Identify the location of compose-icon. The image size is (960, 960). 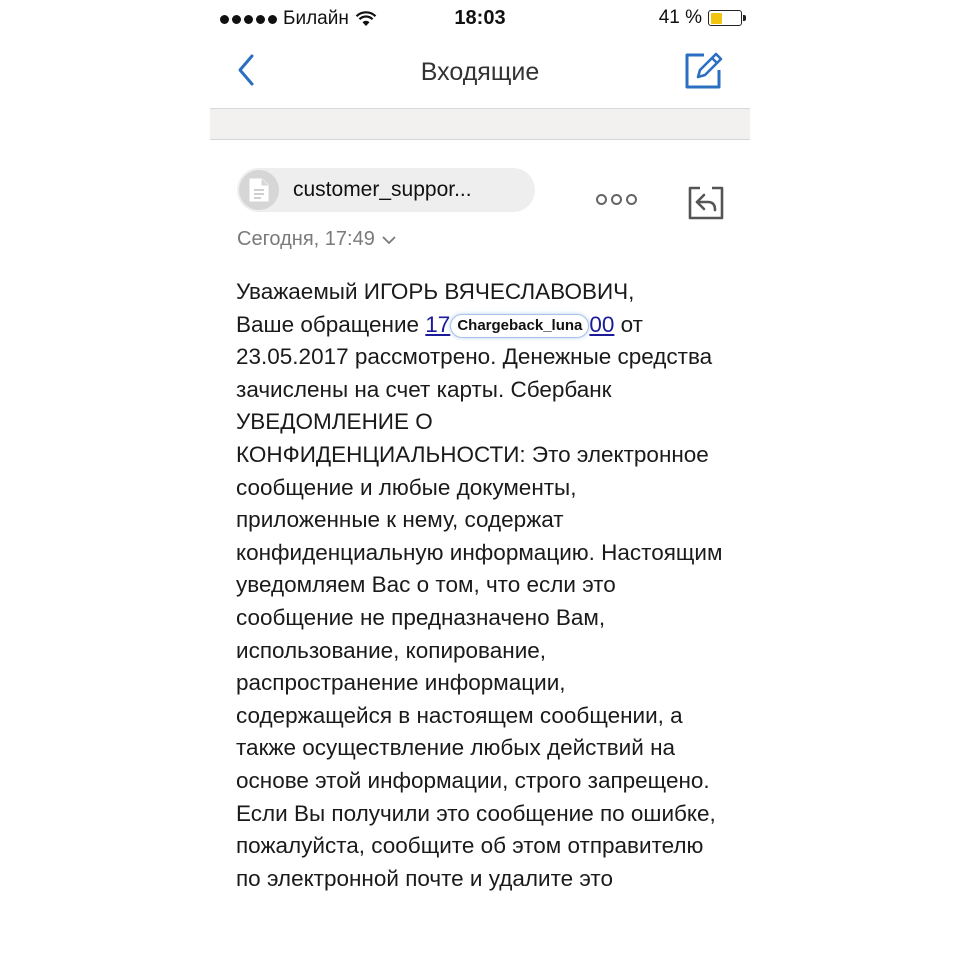
(704, 70).